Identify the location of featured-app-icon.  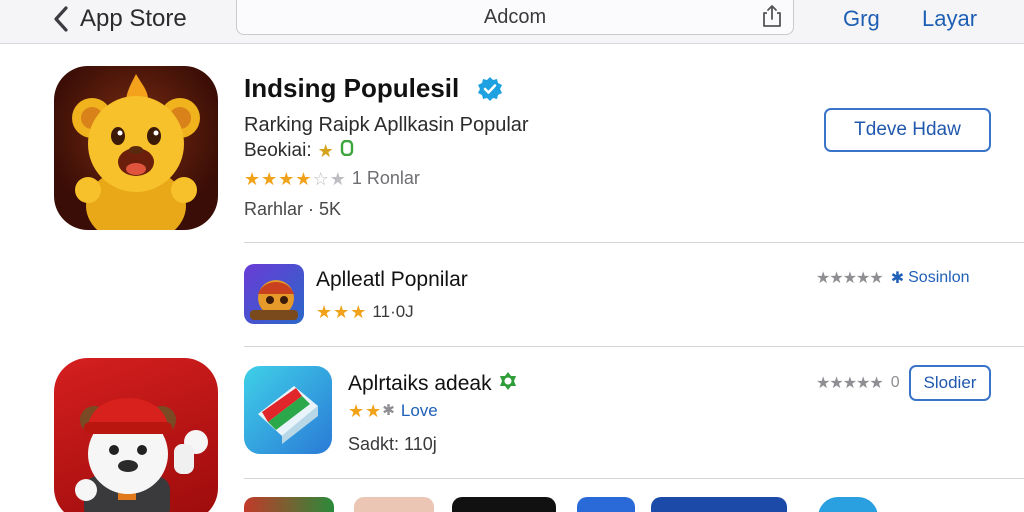
(136, 148).